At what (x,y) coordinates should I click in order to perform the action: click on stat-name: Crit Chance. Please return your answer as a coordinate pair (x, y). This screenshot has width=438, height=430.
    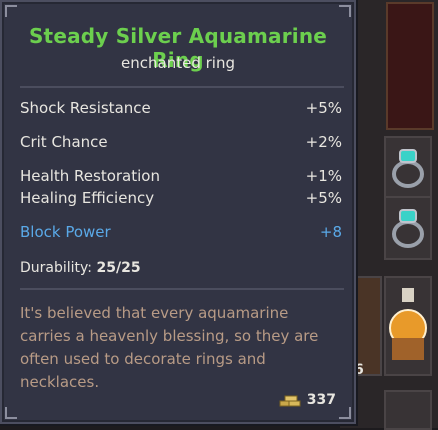
    Looking at the image, I should click on (64, 142).